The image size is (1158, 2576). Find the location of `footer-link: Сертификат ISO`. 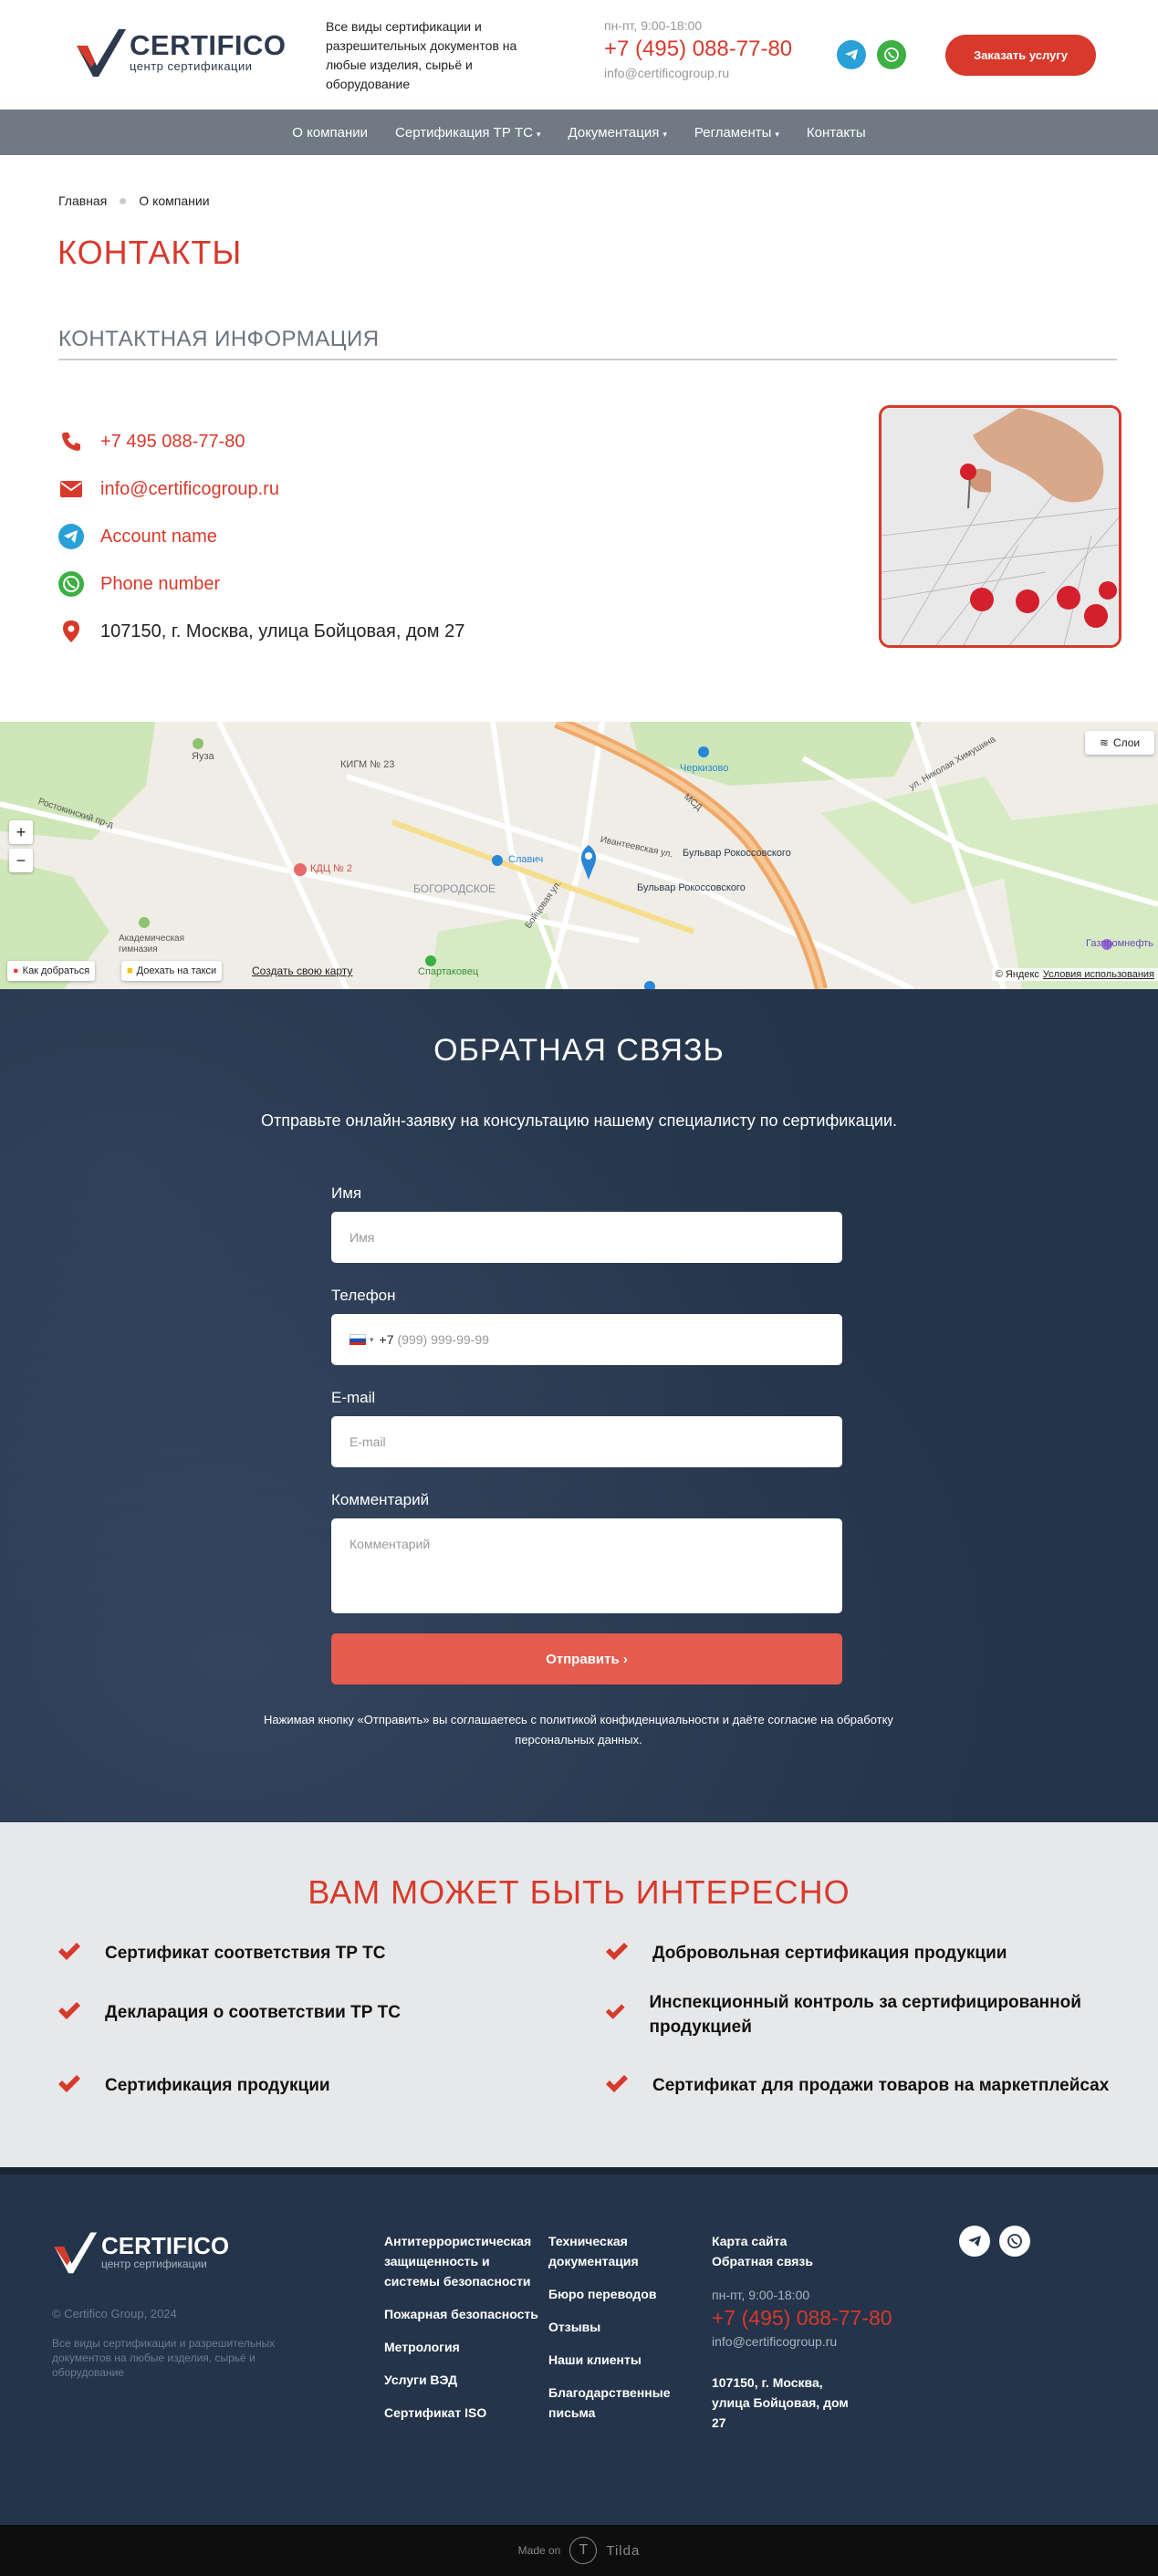

footer-link: Сертификат ISO is located at coordinates (461, 2413).